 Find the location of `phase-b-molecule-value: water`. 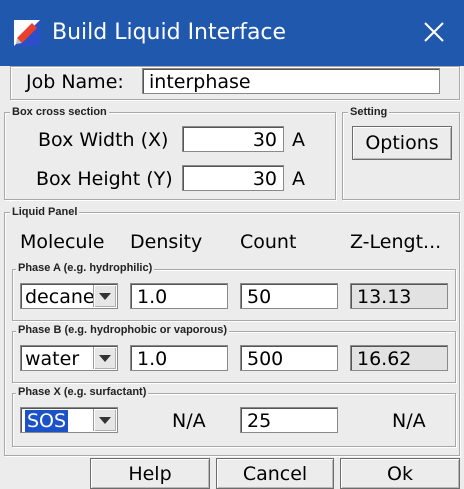

phase-b-molecule-value: water is located at coordinates (52, 359).